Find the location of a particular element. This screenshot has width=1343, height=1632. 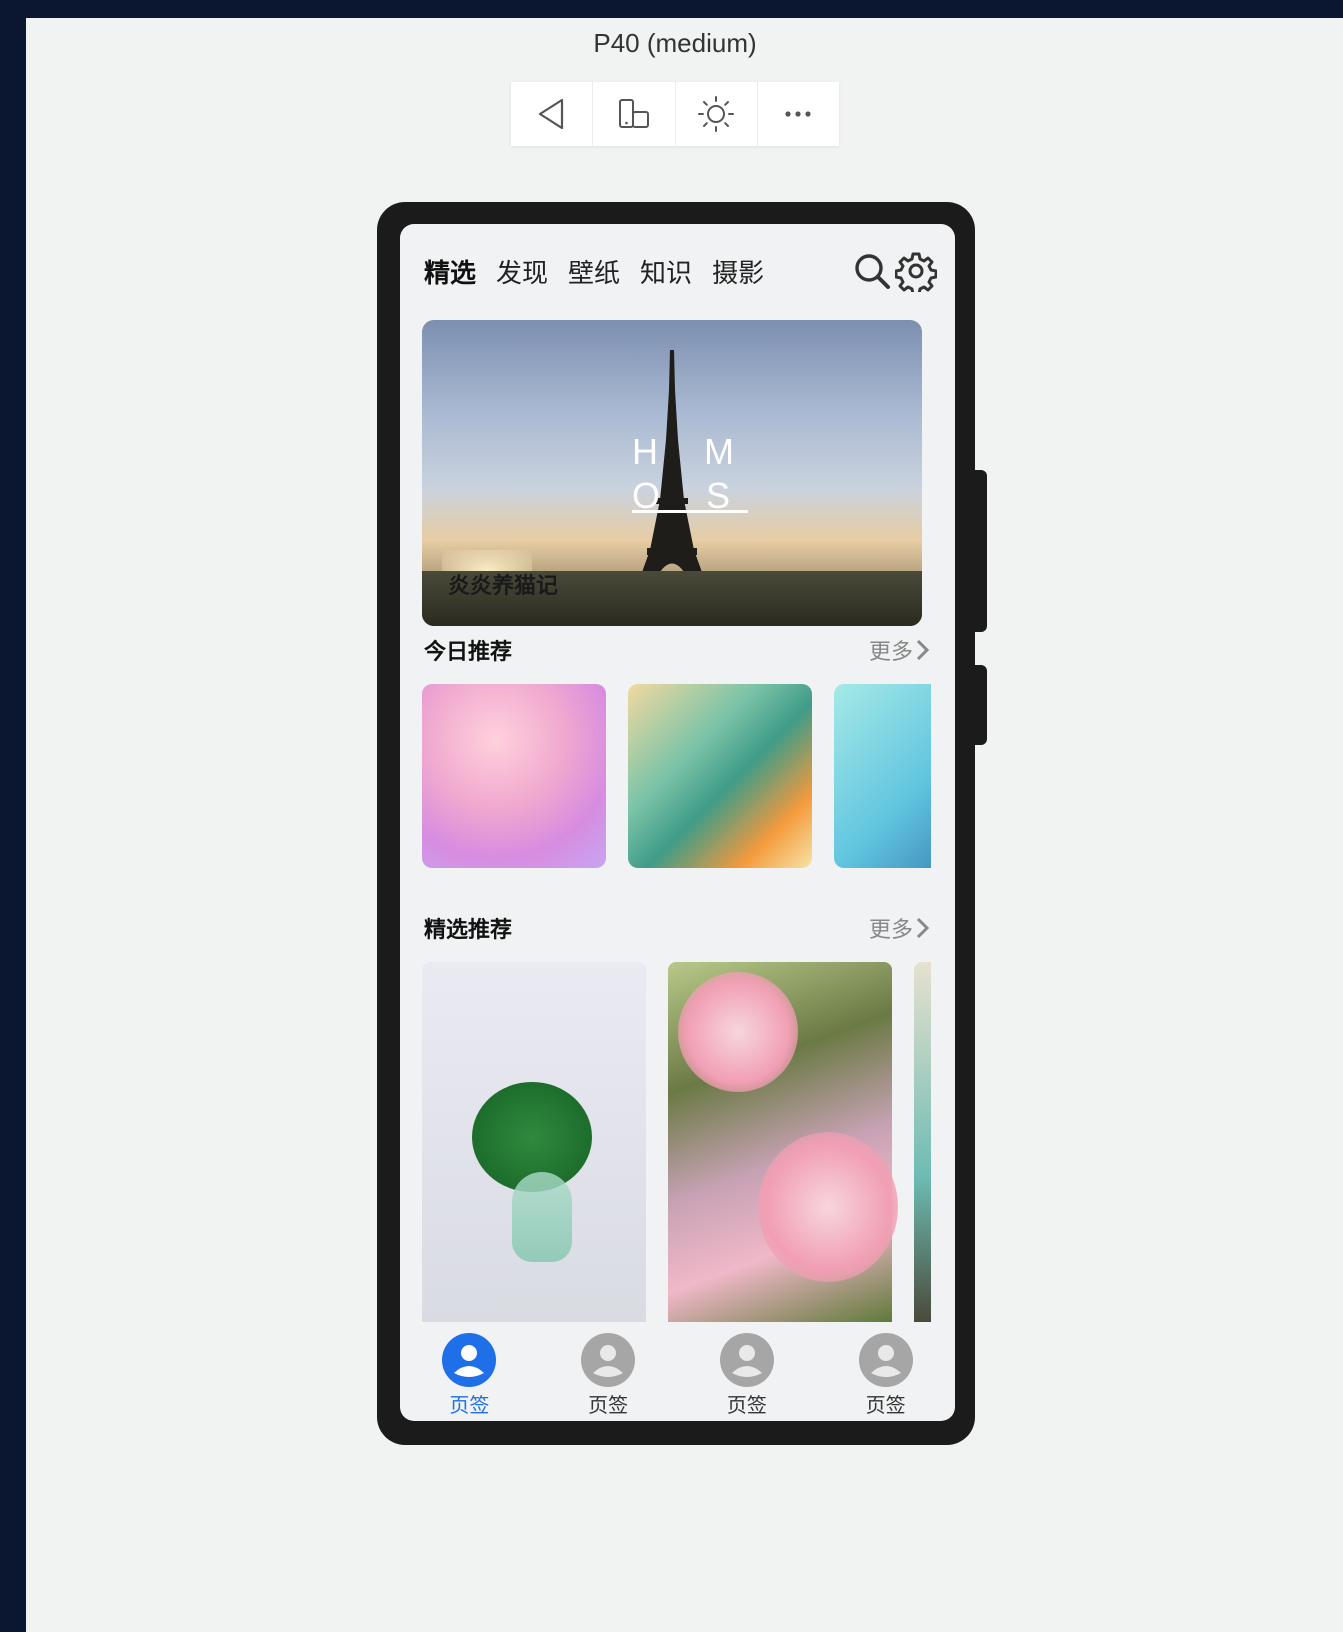

bottom-tab-4: 页签 is located at coordinates (885, 1373).